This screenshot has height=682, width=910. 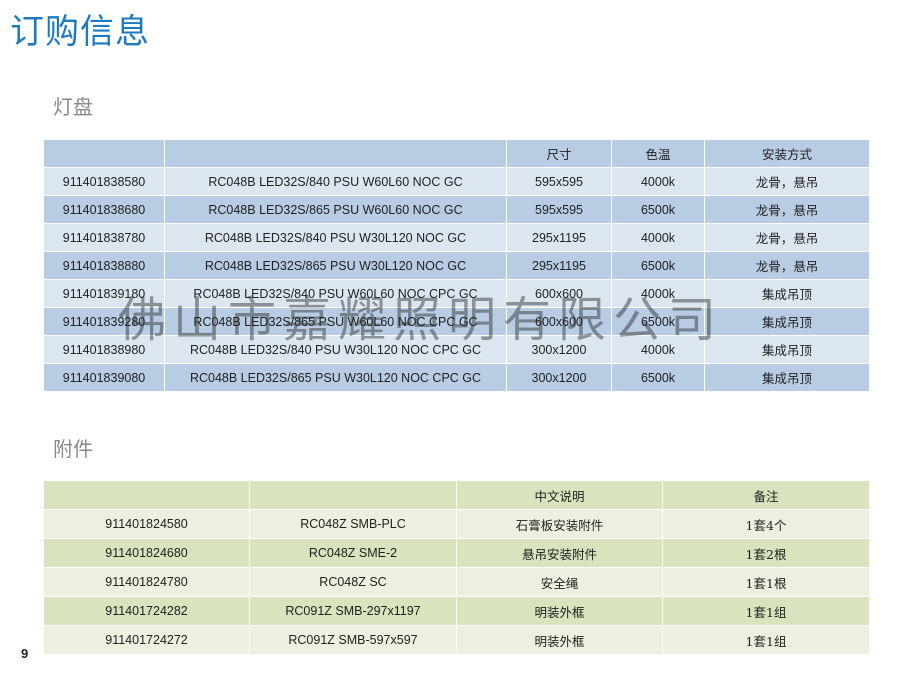 What do you see at coordinates (335, 349) in the screenshot?
I see `table-cell: RC048B LED32S/840 PSU W30L120 NOC CPC GC` at bounding box center [335, 349].